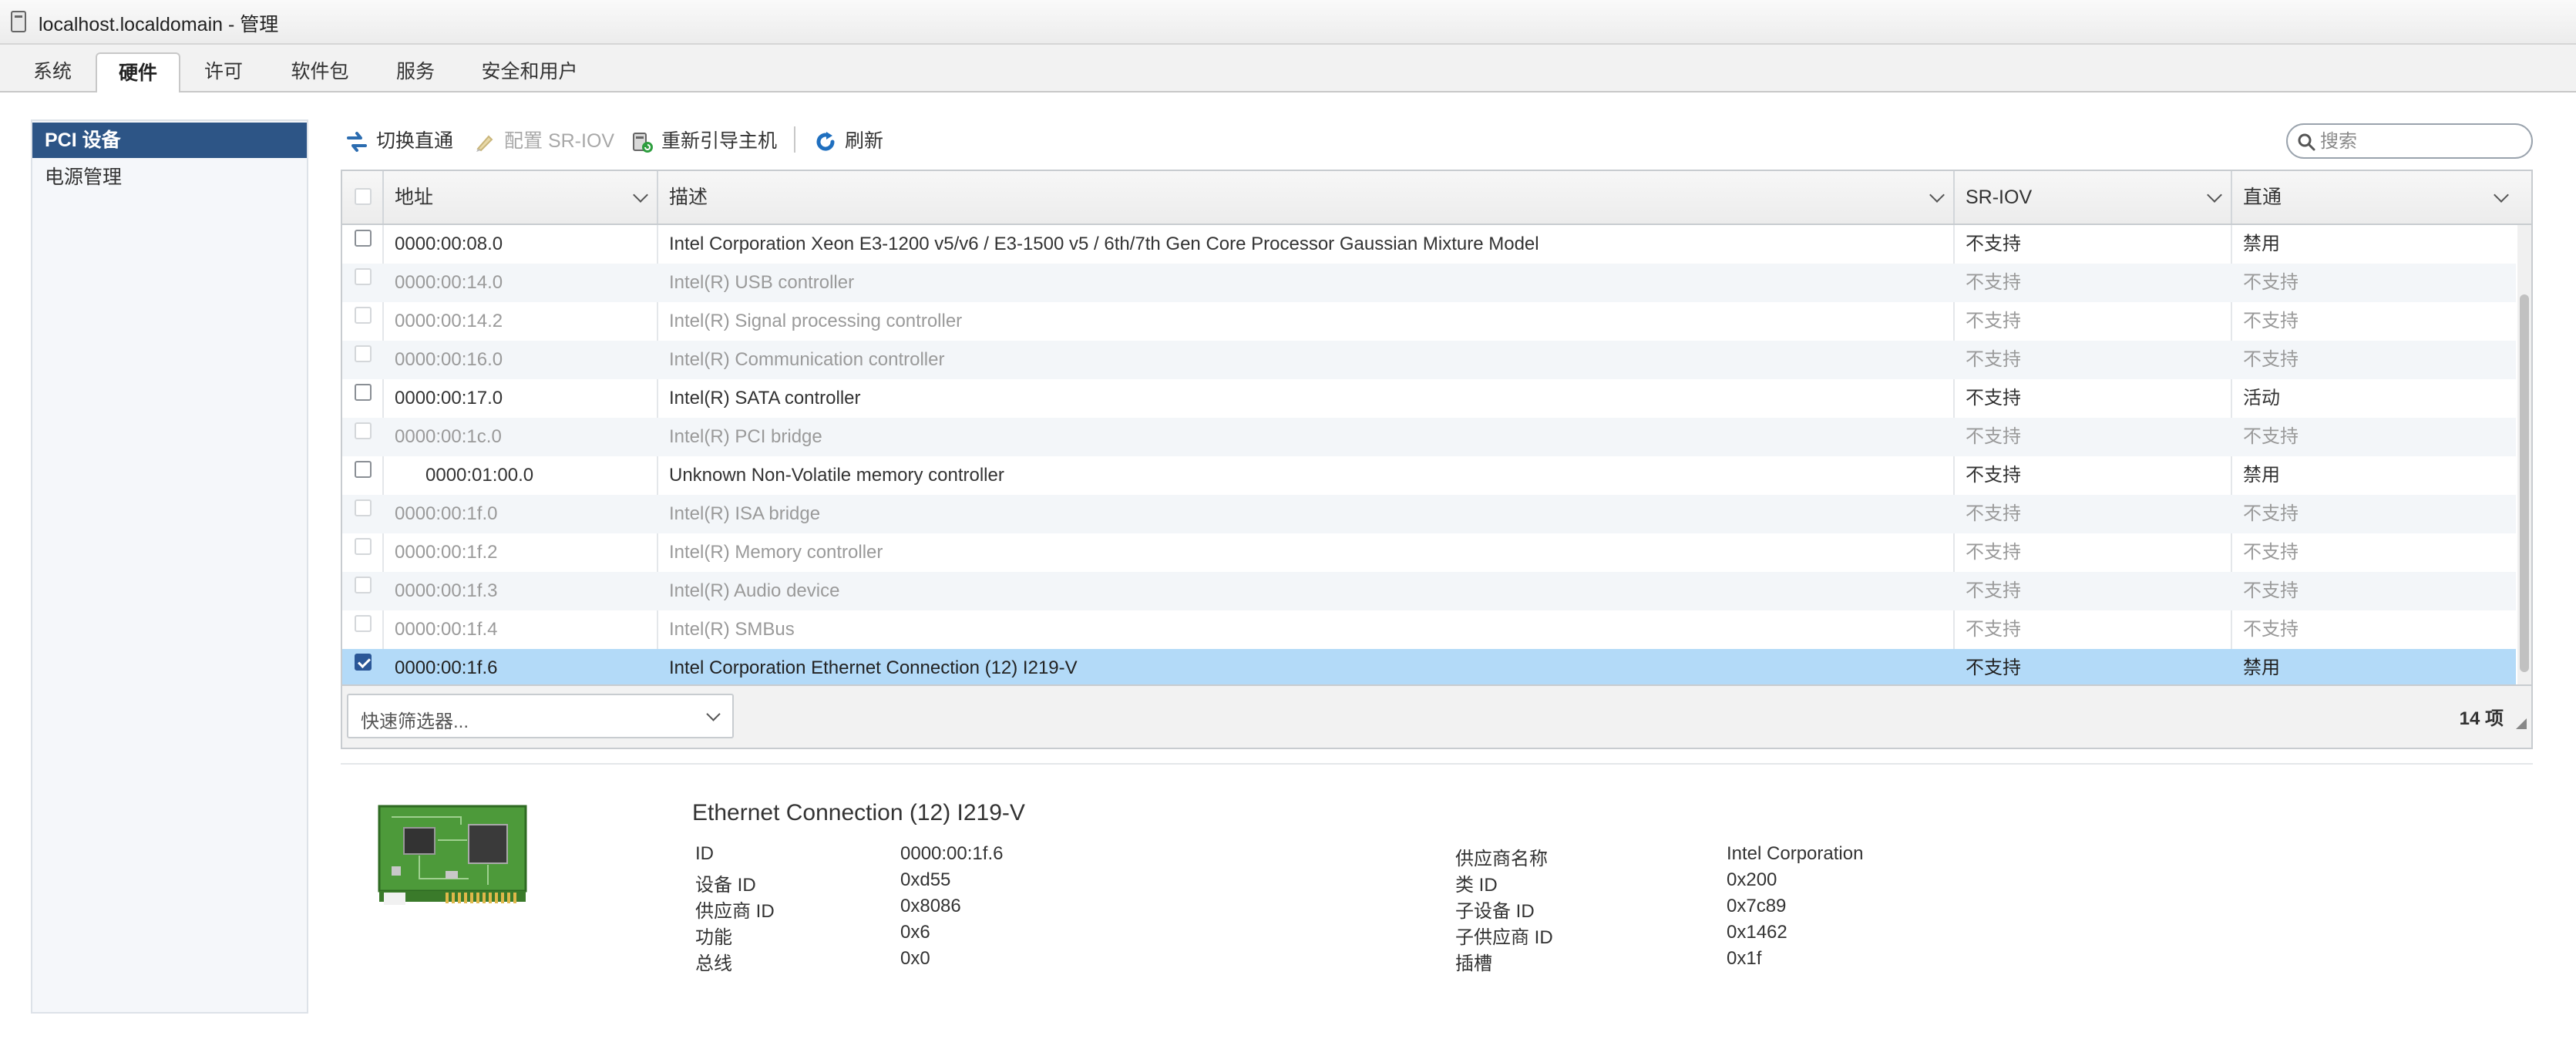 This screenshot has width=2576, height=1049. Describe the element at coordinates (745, 513) in the screenshot. I see `cell-description: Intel(R) ISA bridge` at that location.